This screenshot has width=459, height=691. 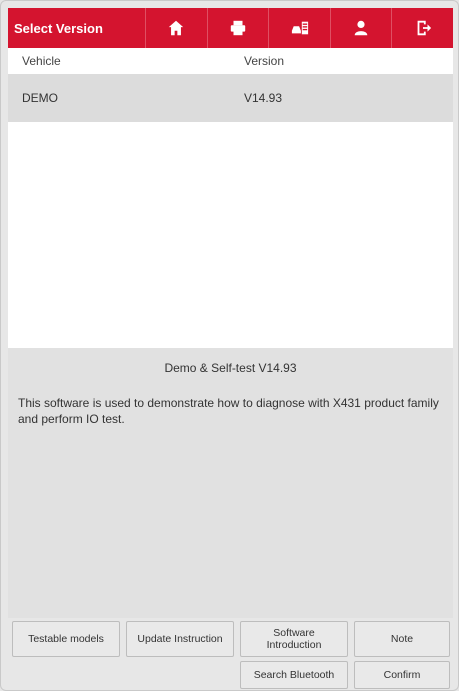 I want to click on print-button, so click(x=237, y=28).